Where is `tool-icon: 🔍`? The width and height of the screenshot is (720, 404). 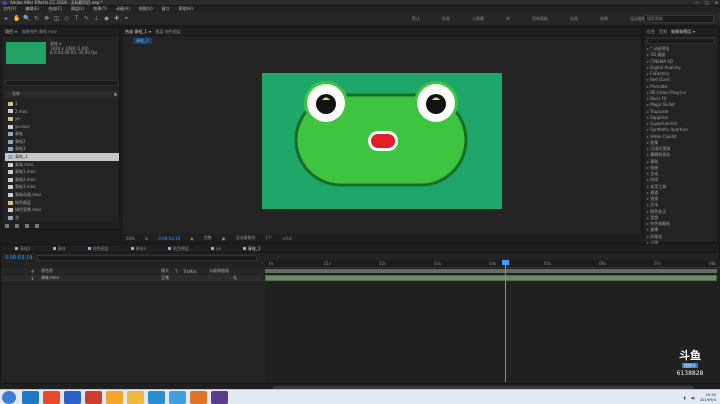 tool-icon: 🔍 is located at coordinates (26, 18).